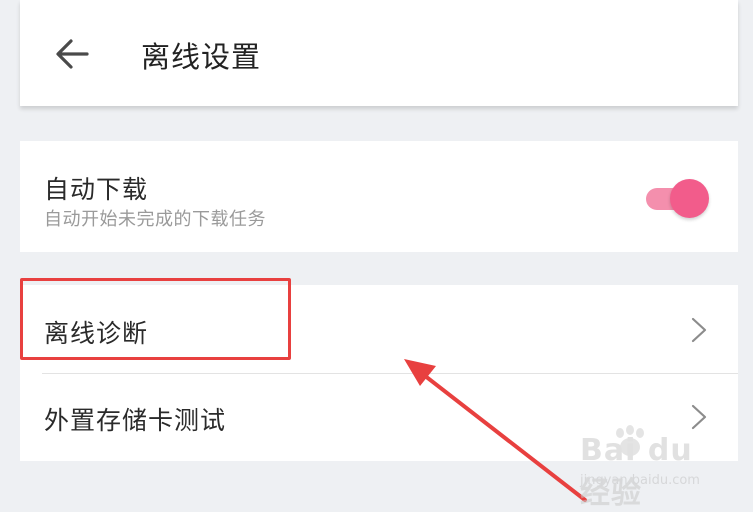 The height and width of the screenshot is (512, 753). What do you see at coordinates (640, 480) in the screenshot?
I see `watermark-url: jingyan.baidu.com` at bounding box center [640, 480].